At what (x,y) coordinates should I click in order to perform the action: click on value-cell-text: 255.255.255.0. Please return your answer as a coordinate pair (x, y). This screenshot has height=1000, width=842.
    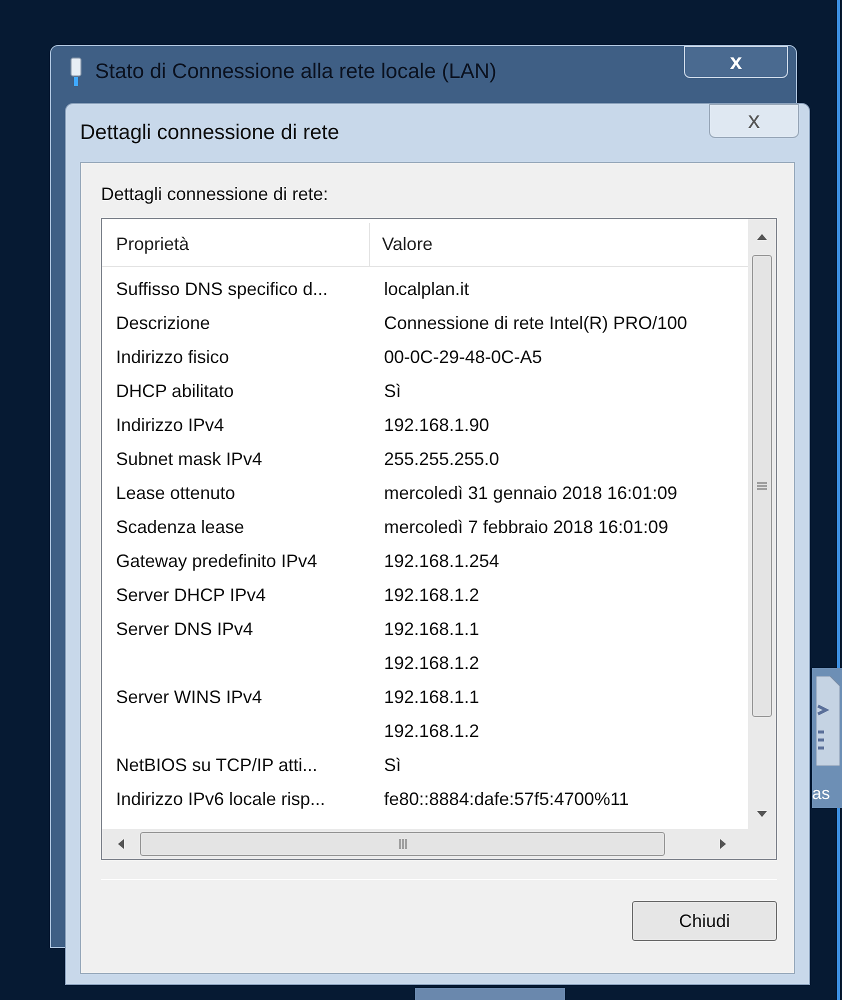
    Looking at the image, I should click on (441, 459).